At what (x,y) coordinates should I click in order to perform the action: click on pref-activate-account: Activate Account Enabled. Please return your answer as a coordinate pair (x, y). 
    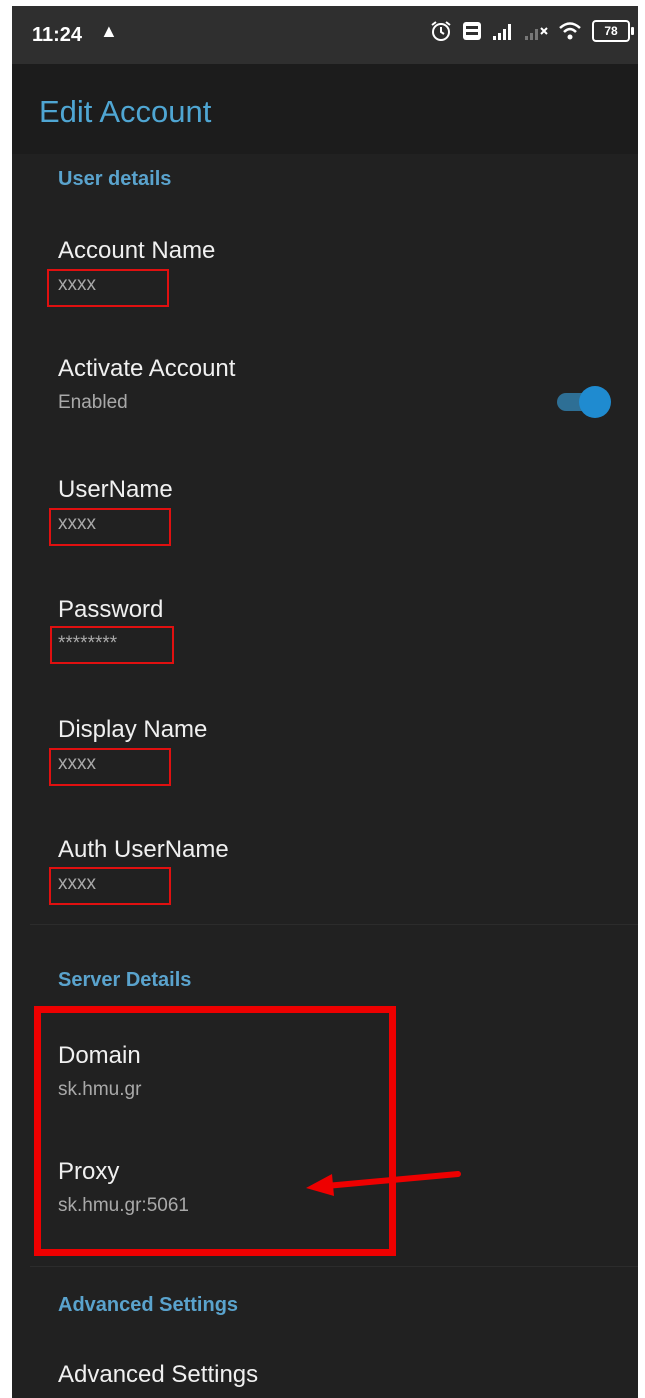
    Looking at the image, I should click on (328, 384).